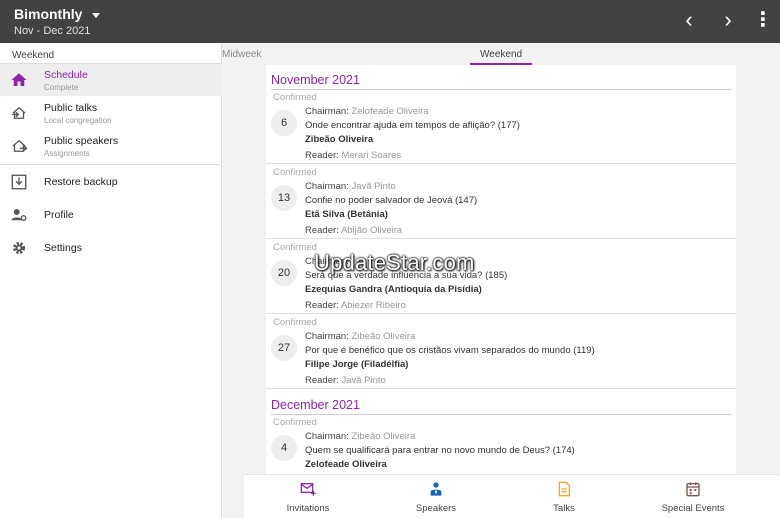 Image resolution: width=780 pixels, height=518 pixels. Describe the element at coordinates (350, 186) in the screenshot. I see `chairman-line: Chairman: Javã Pinto` at that location.